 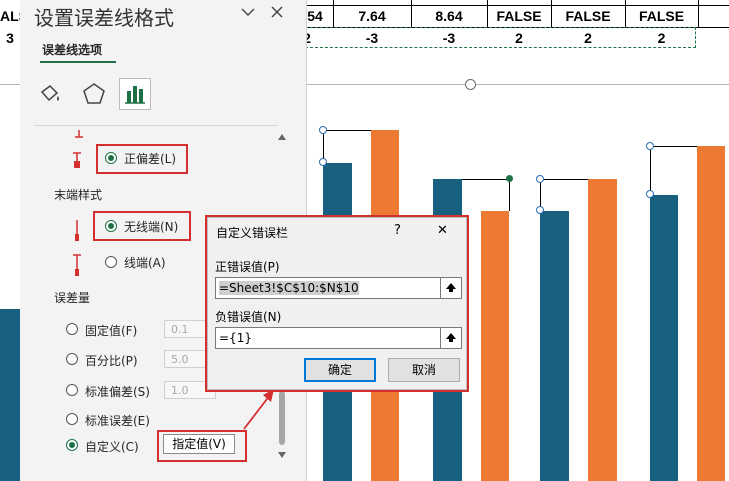 I want to click on no-cap-label: 无线端(N), so click(x=151, y=227).